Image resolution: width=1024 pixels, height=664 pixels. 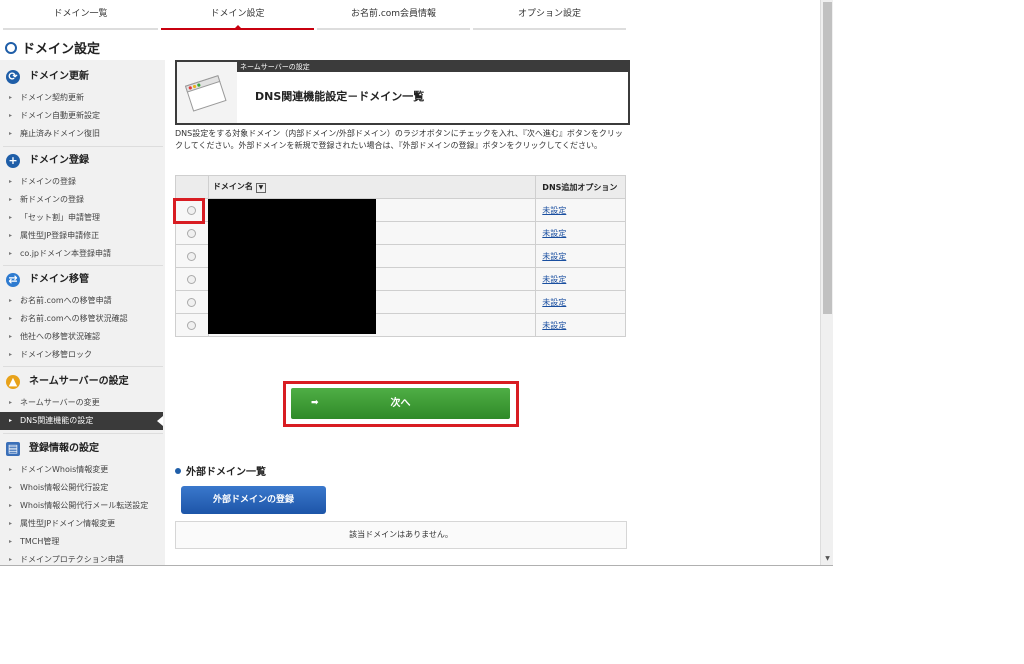 I want to click on active-tab-pointer, so click(x=237, y=27).